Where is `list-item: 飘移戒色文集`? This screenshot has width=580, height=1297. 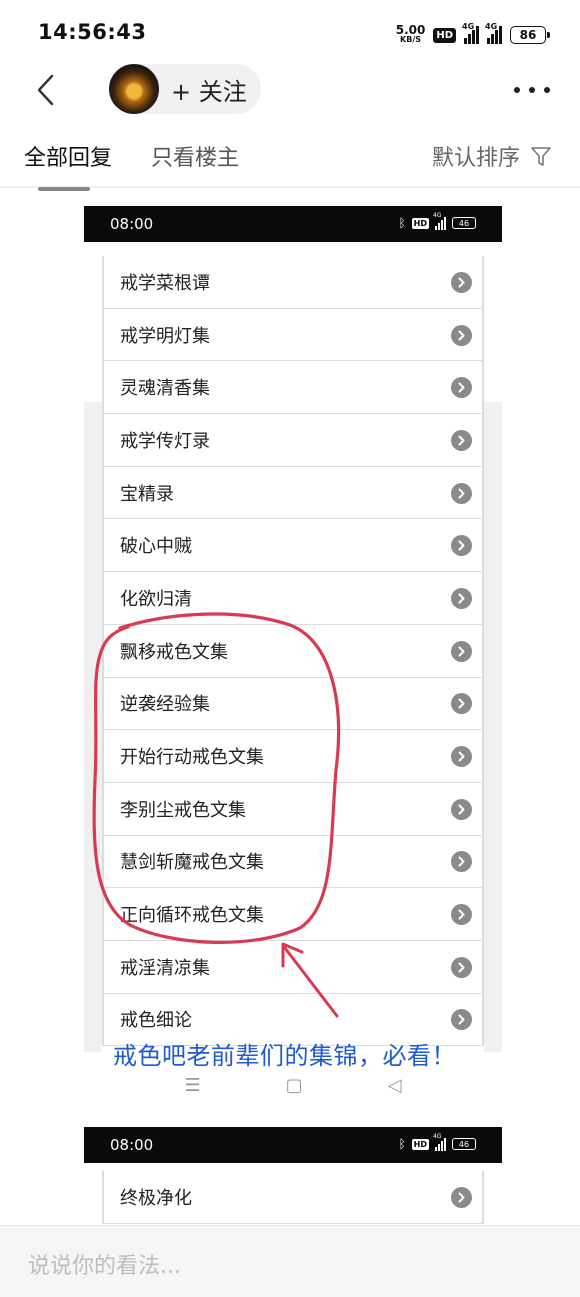 list-item: 飘移戒色文集 is located at coordinates (293, 651).